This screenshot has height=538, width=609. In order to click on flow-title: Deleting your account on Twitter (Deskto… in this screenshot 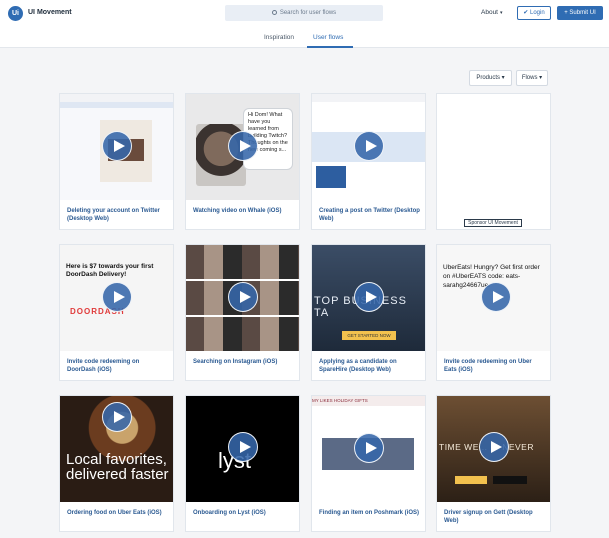, I will do `click(118, 215)`.